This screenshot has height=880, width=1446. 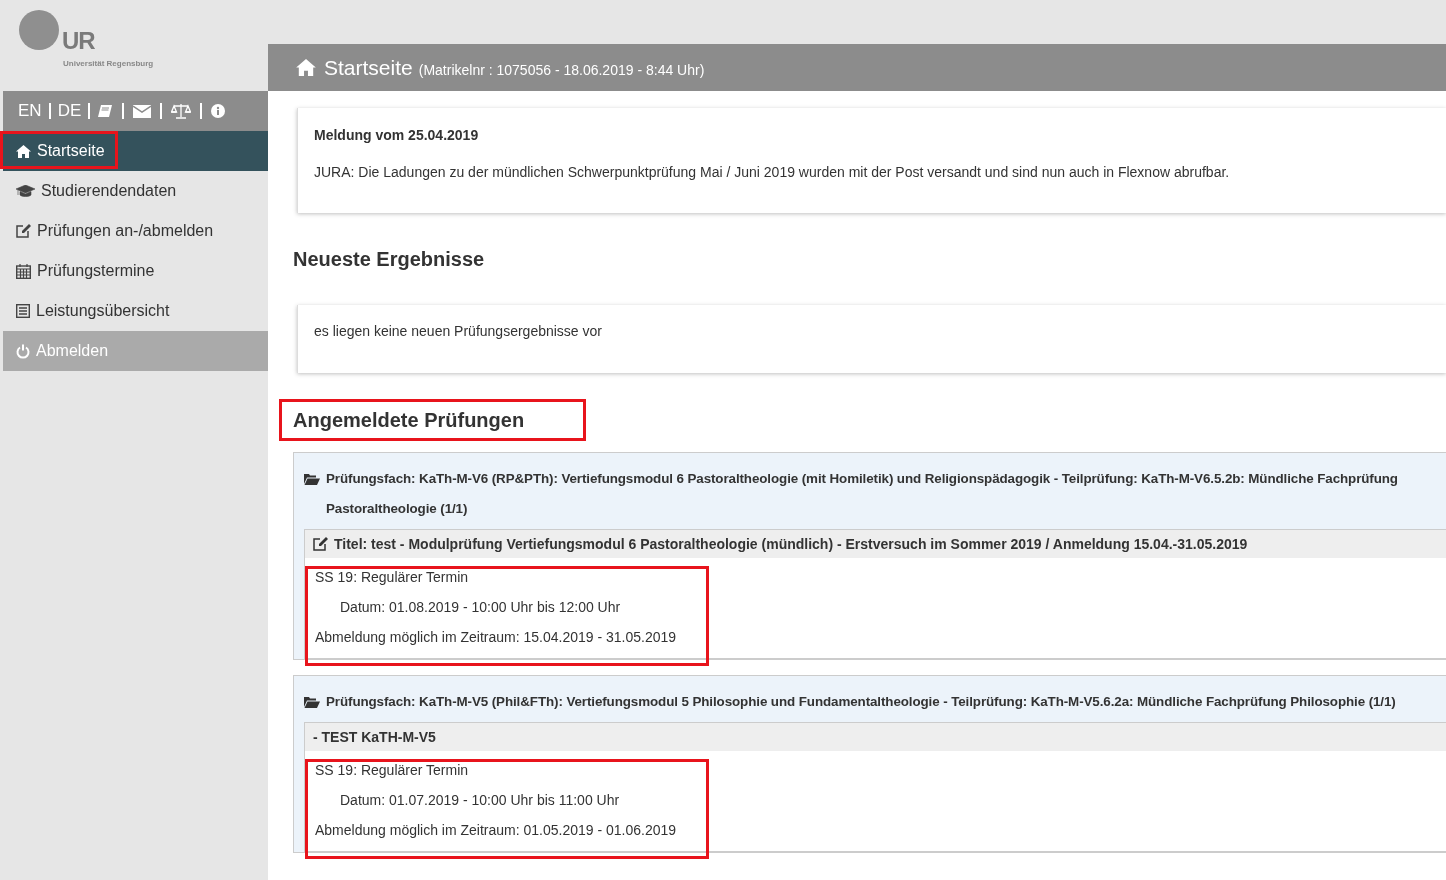 I want to click on power-icon, so click(x=23, y=351).